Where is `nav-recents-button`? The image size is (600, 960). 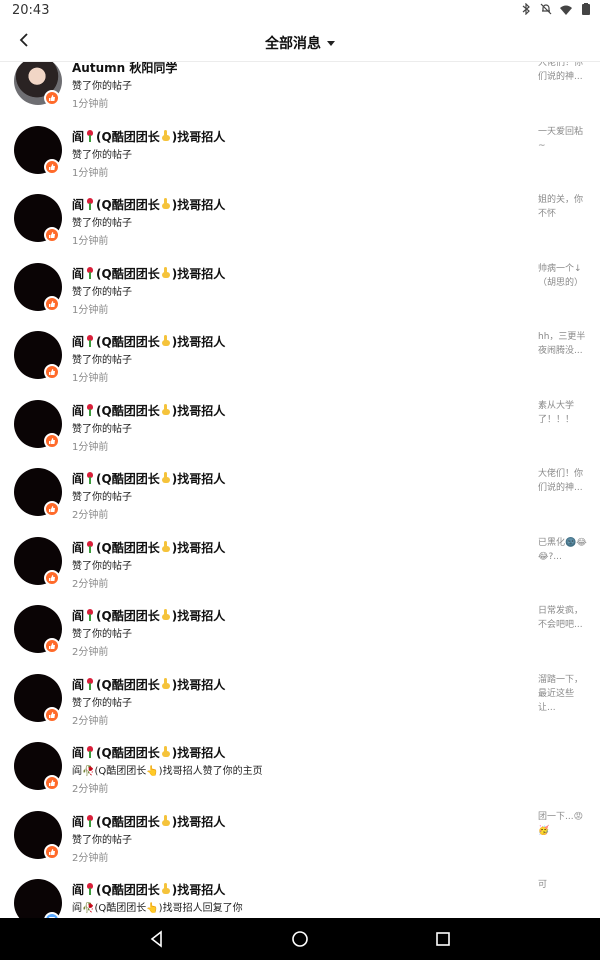
nav-recents-button is located at coordinates (443, 939).